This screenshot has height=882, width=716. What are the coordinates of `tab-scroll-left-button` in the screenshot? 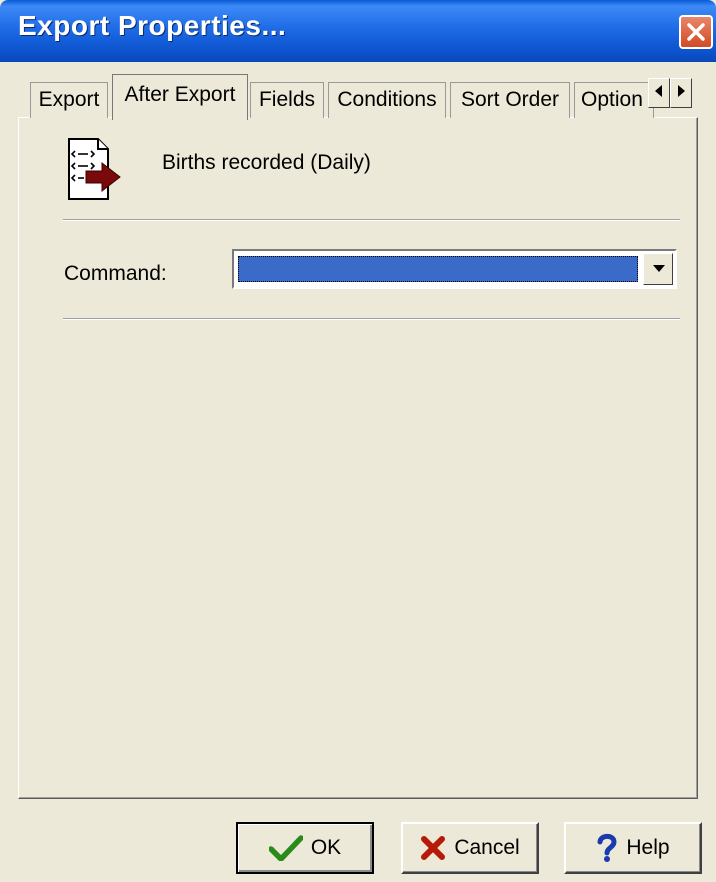 It's located at (659, 93).